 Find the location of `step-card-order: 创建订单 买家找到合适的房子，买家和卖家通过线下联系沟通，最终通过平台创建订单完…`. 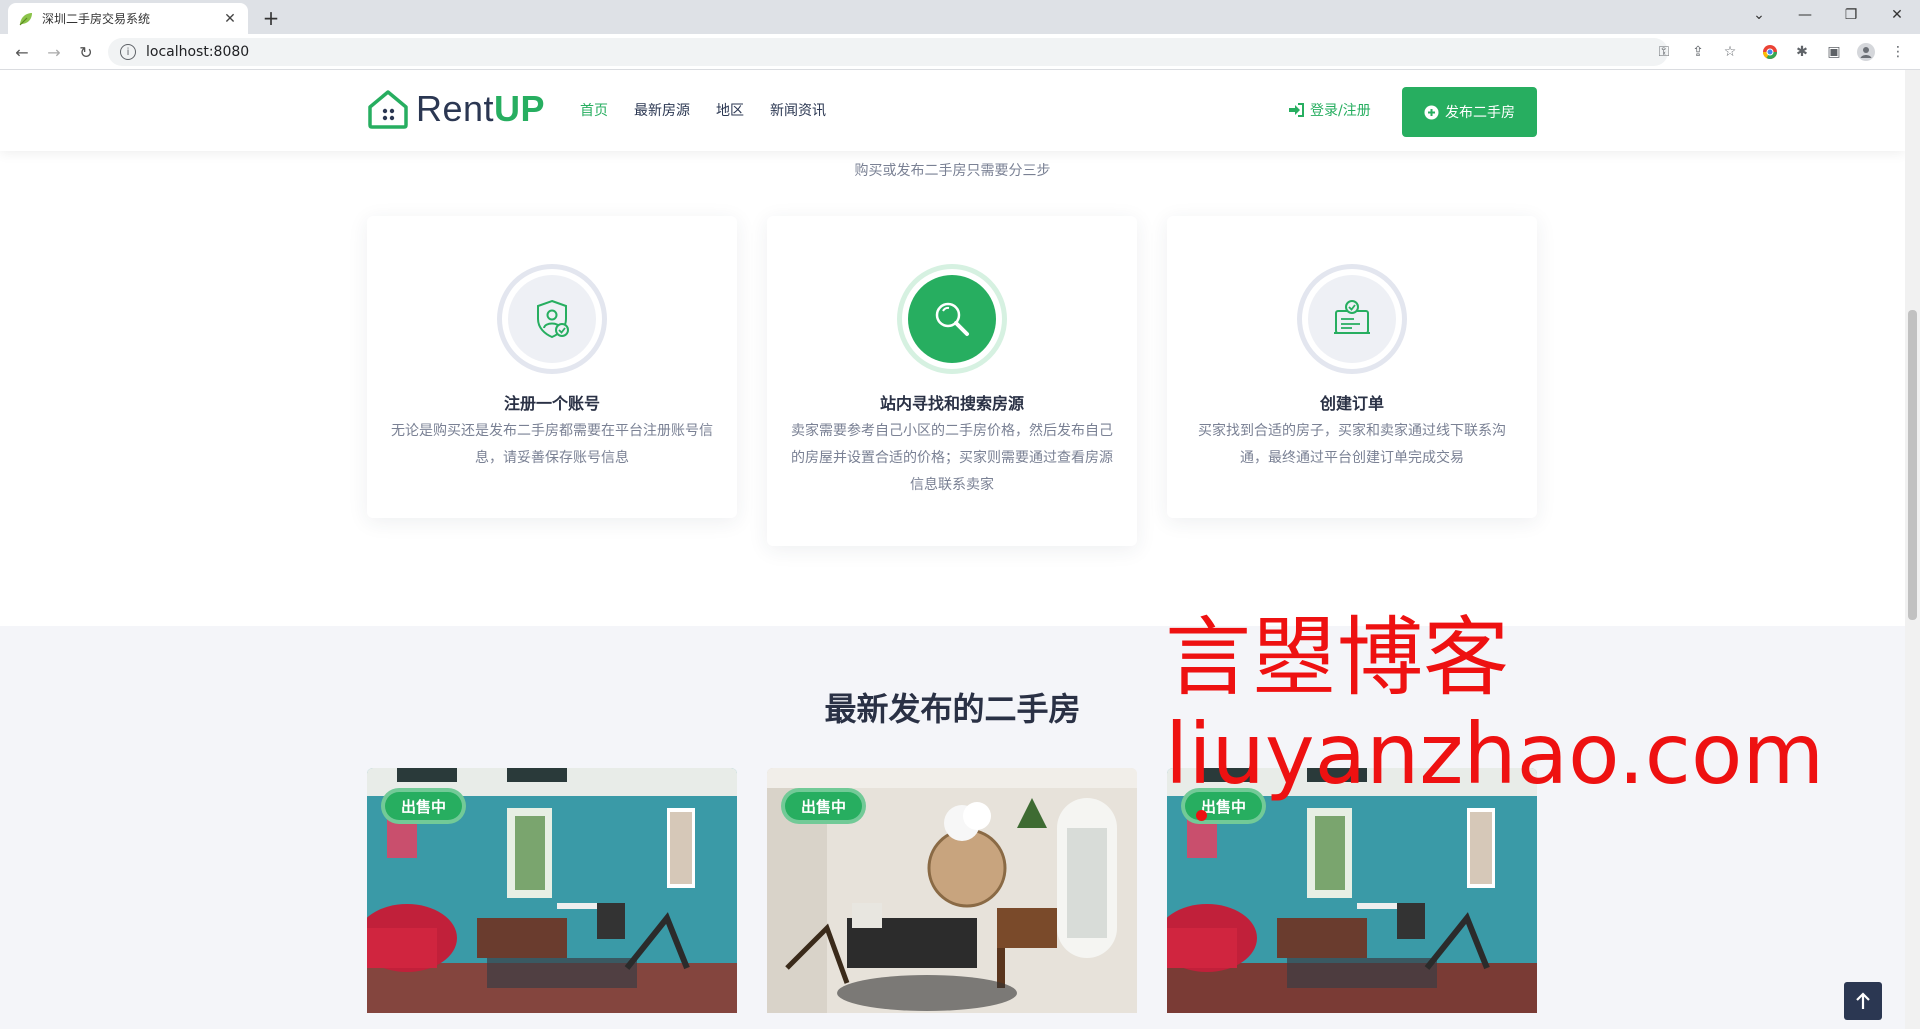

step-card-order: 创建订单 买家找到合适的房子，买家和卖家通过线下联系沟通，最终通过平台创建订单完… is located at coordinates (1352, 367).